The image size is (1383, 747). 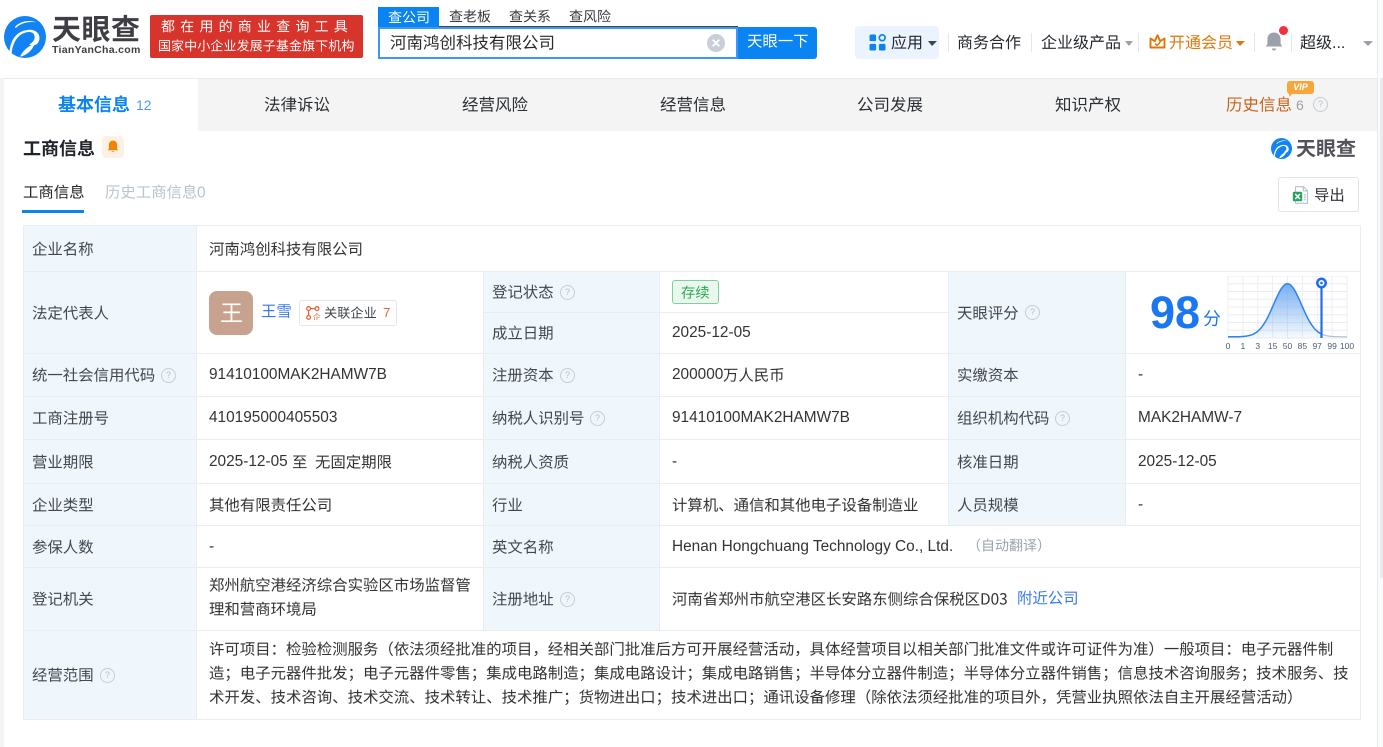 What do you see at coordinates (1243, 346) in the screenshot?
I see `svg-text: 1` at bounding box center [1243, 346].